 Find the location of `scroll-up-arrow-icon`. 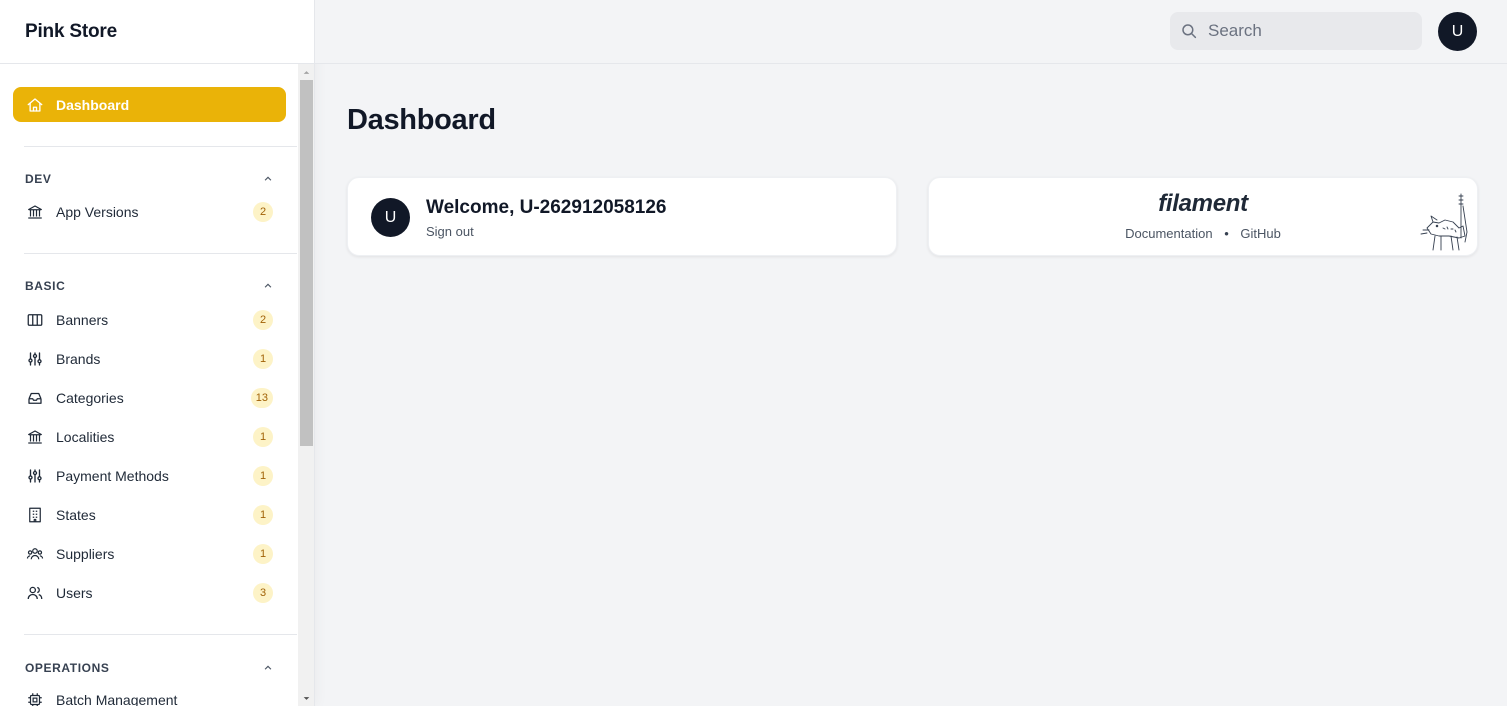

scroll-up-arrow-icon is located at coordinates (306, 72).